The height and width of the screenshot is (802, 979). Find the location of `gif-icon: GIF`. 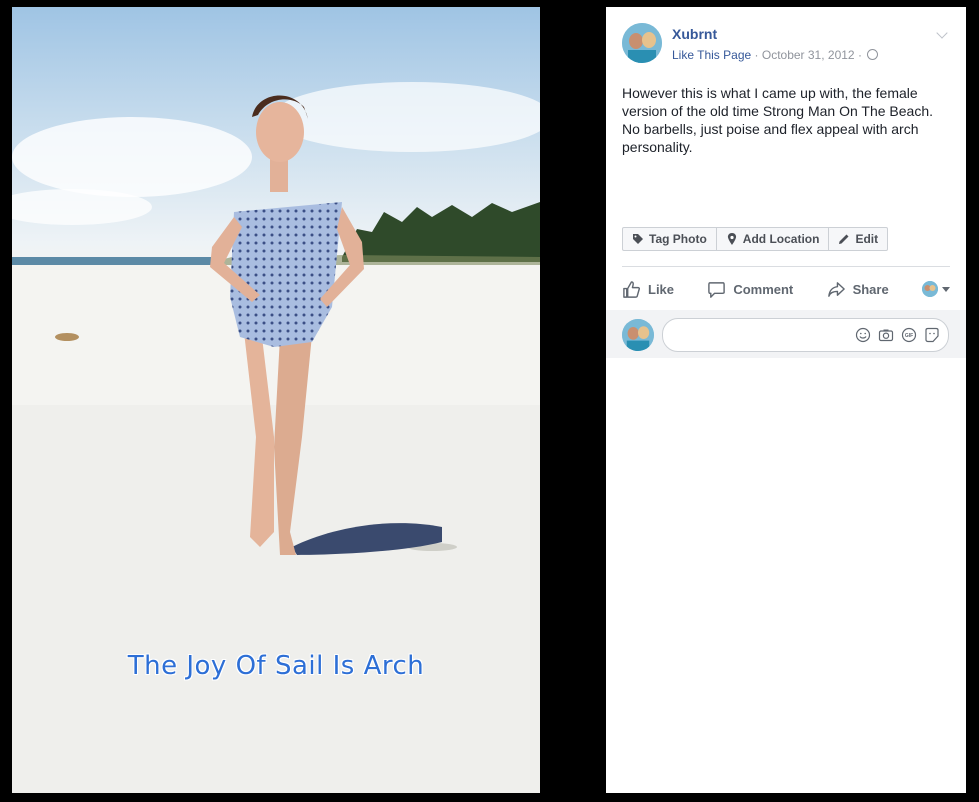

gif-icon: GIF is located at coordinates (909, 335).